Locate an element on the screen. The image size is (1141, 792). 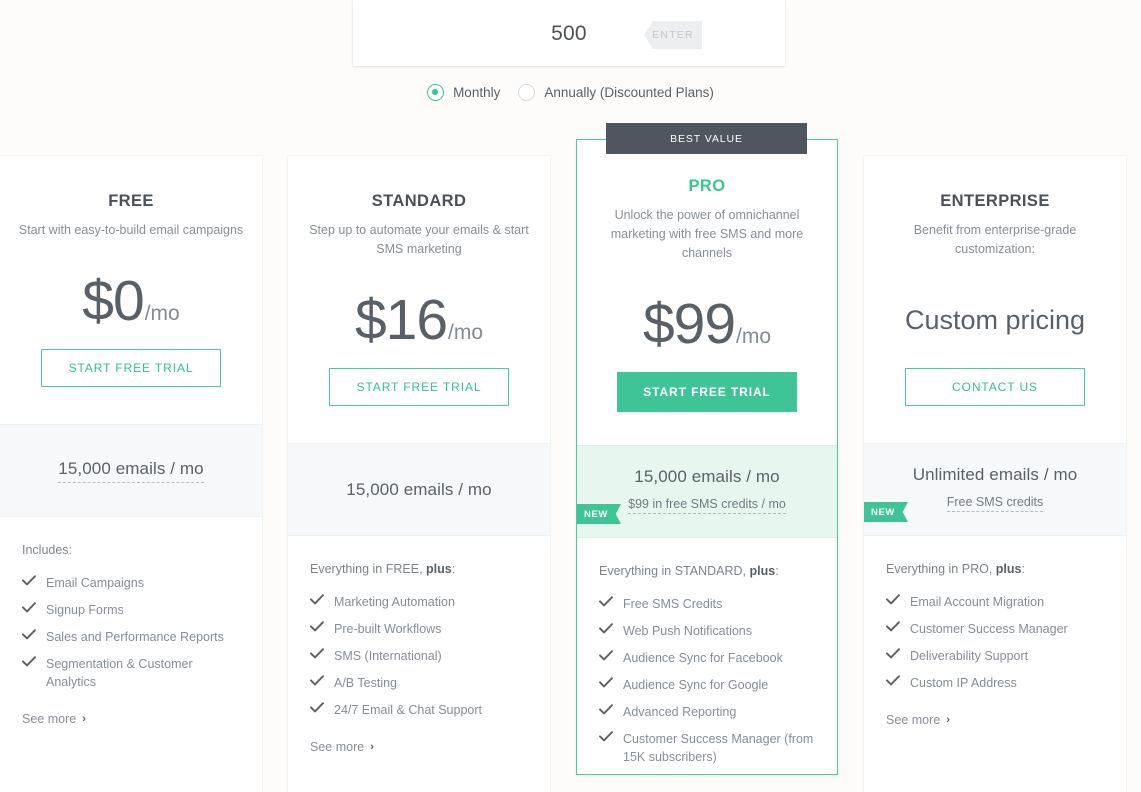
plan-price-period-free: /mo is located at coordinates (162, 313).